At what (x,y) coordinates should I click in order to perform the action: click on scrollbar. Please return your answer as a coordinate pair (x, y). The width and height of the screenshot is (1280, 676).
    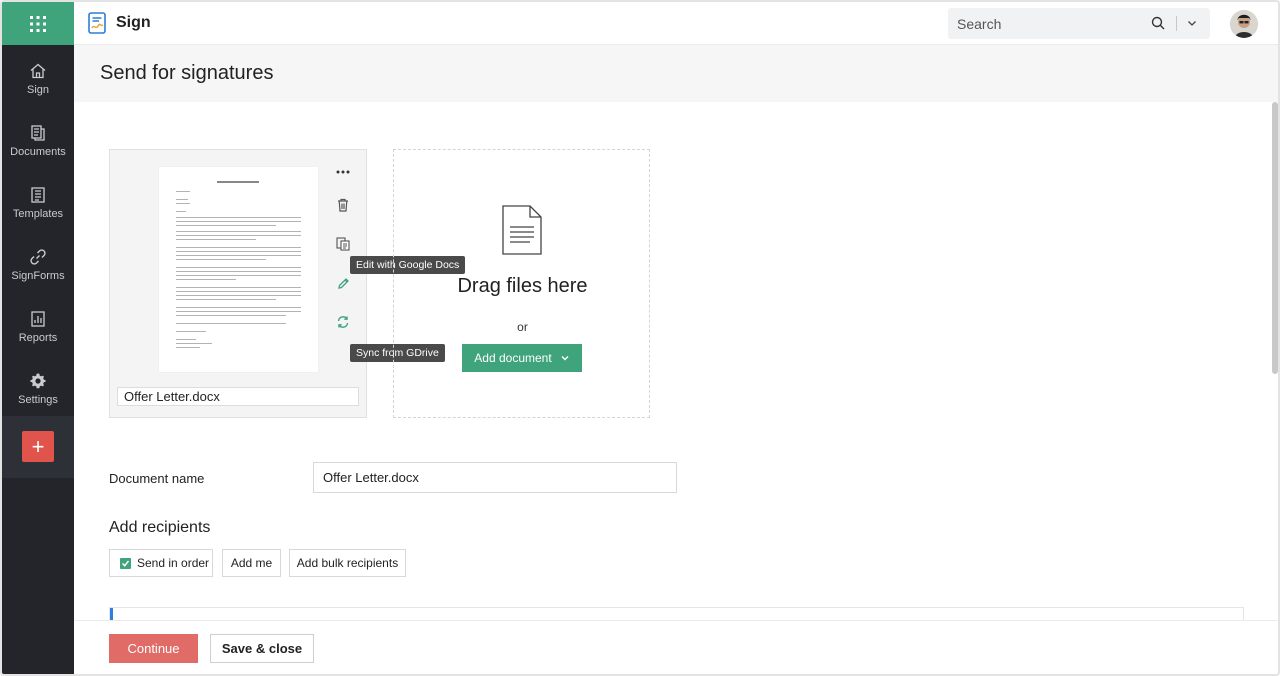
    Looking at the image, I should click on (1275, 238).